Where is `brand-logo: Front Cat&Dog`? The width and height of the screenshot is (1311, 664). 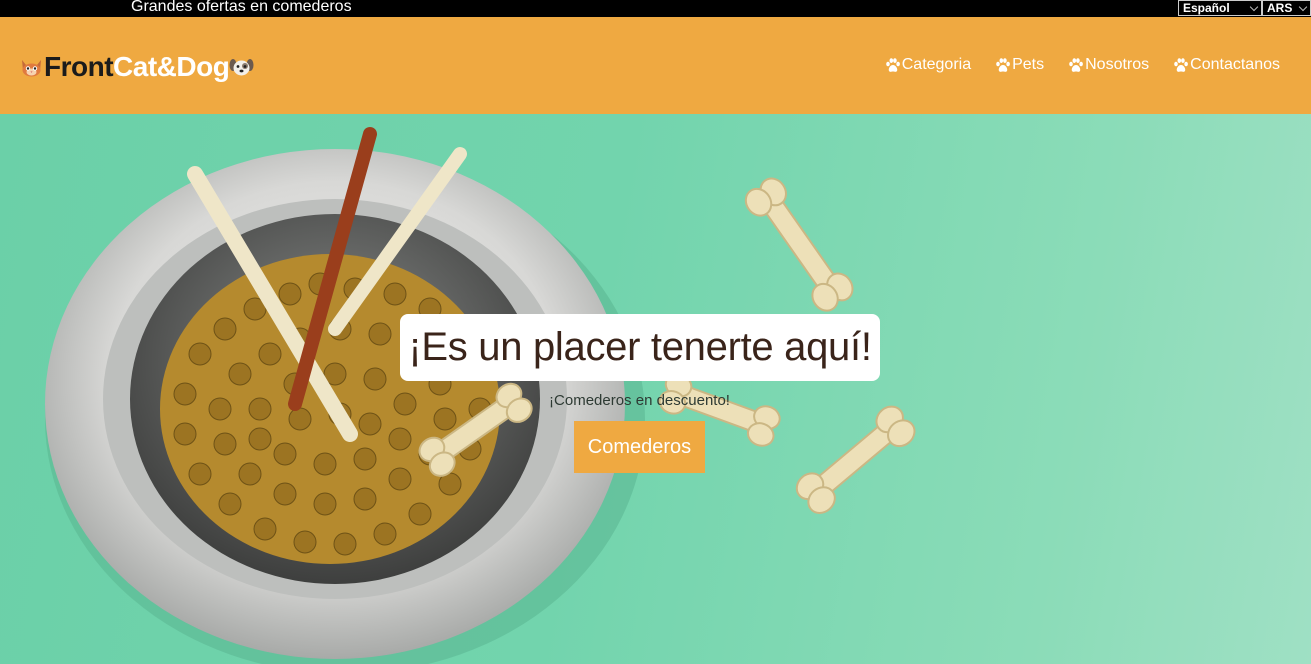 brand-logo: Front Cat&Dog is located at coordinates (136, 67).